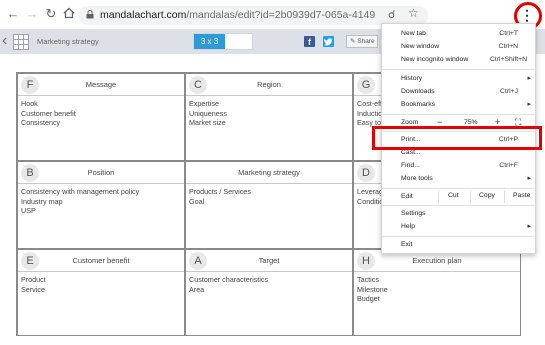  What do you see at coordinates (417, 178) in the screenshot?
I see `menu-label: More tools` at bounding box center [417, 178].